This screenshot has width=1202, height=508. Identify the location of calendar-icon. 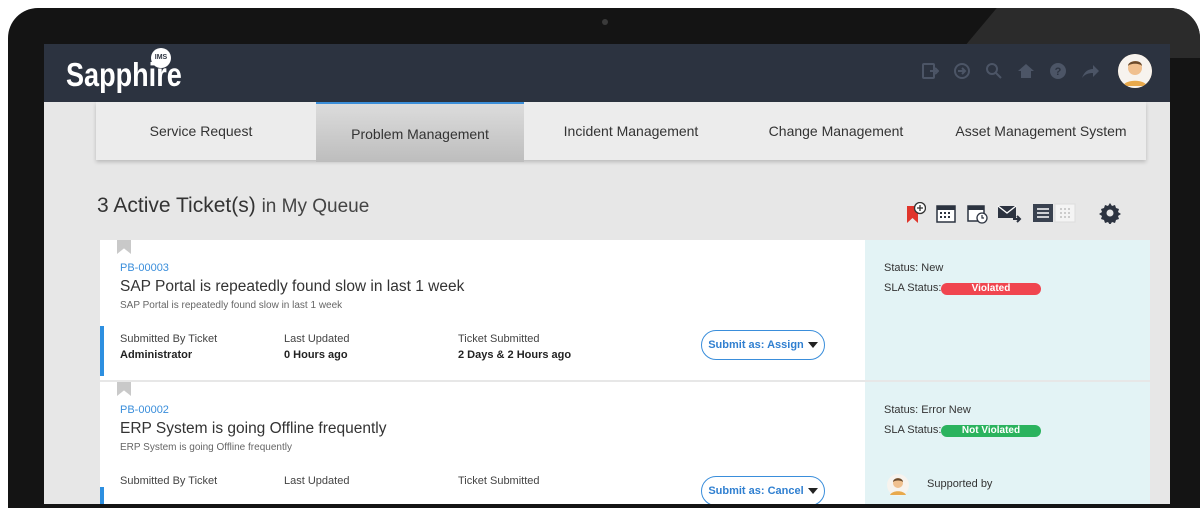
(946, 213).